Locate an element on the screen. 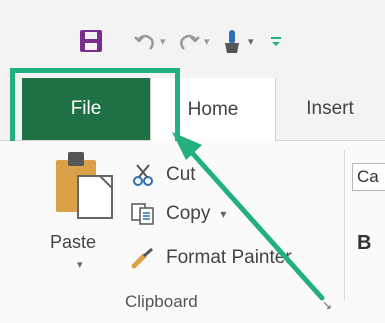 The image size is (385, 323). format-painter-label: Format Painter is located at coordinates (229, 257).